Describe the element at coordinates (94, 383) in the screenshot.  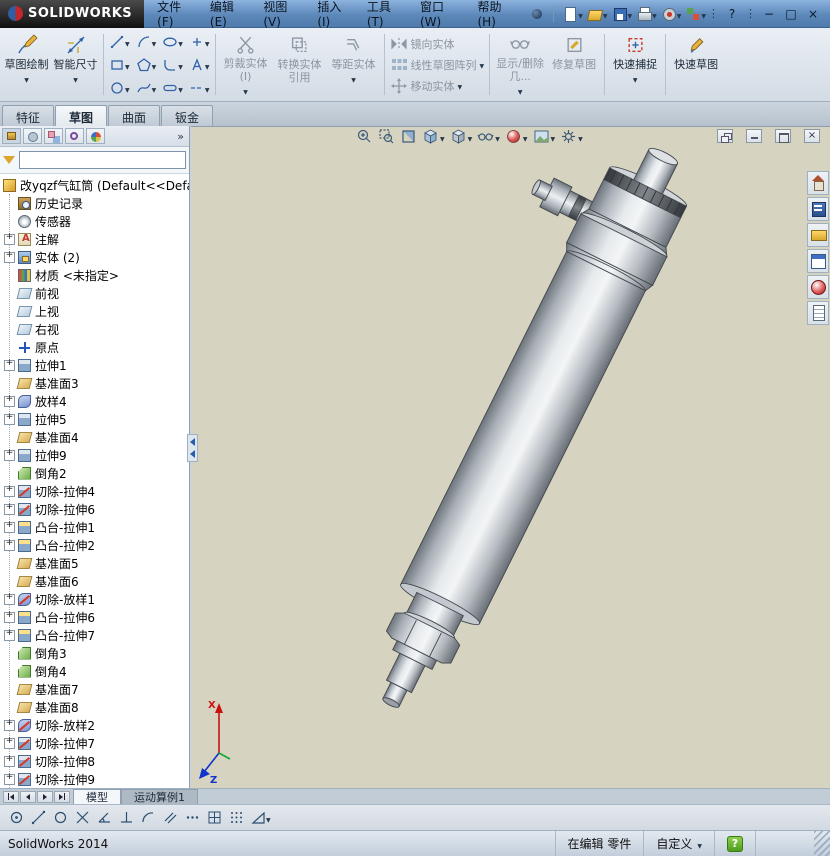
I see `tree-item: 基准面3` at that location.